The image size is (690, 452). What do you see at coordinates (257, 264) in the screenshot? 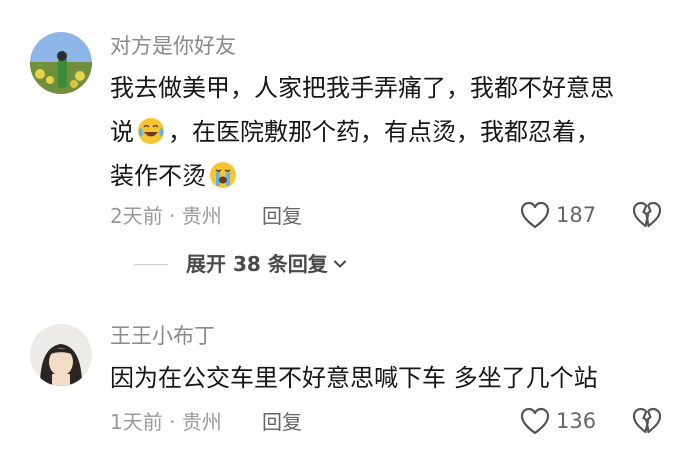
I see `expand-replies-label: 展开 38 条回复` at bounding box center [257, 264].